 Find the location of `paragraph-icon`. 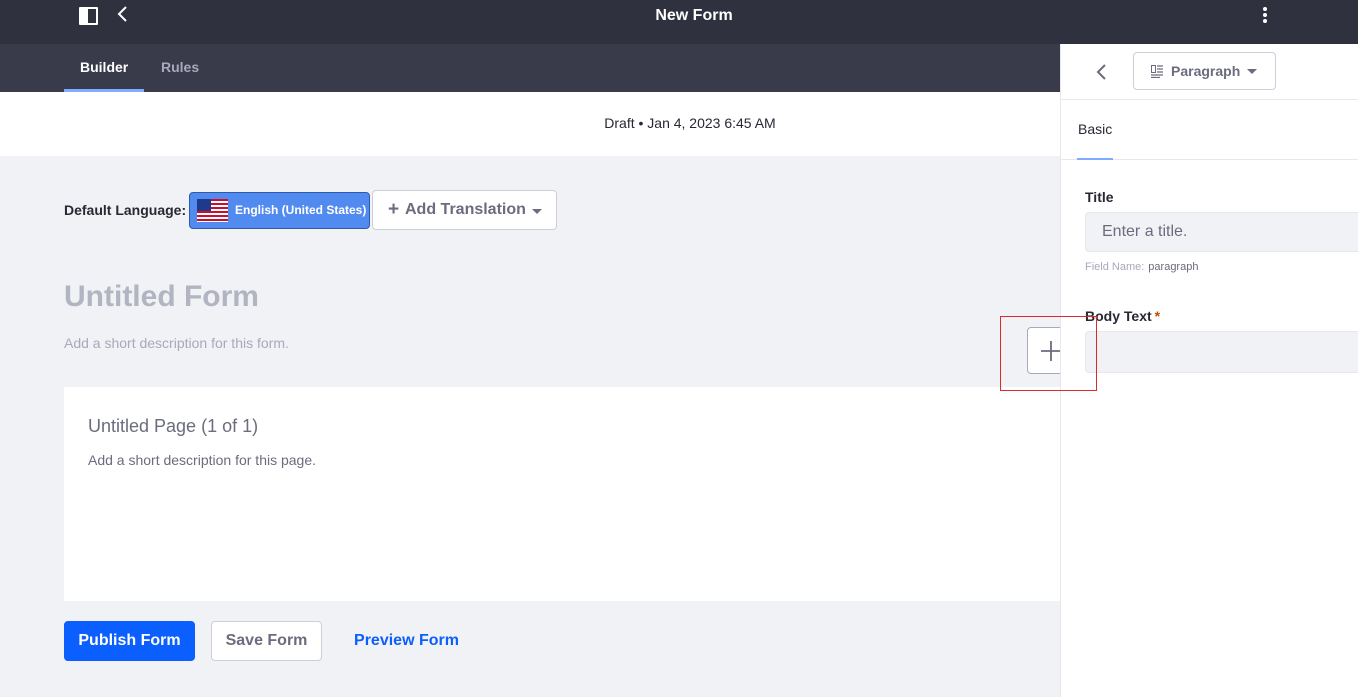

paragraph-icon is located at coordinates (1157, 71).